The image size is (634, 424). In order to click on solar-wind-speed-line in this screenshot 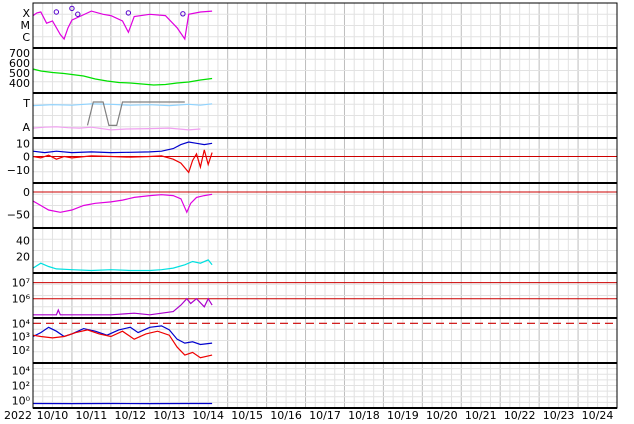, I will do `click(122, 77)`.